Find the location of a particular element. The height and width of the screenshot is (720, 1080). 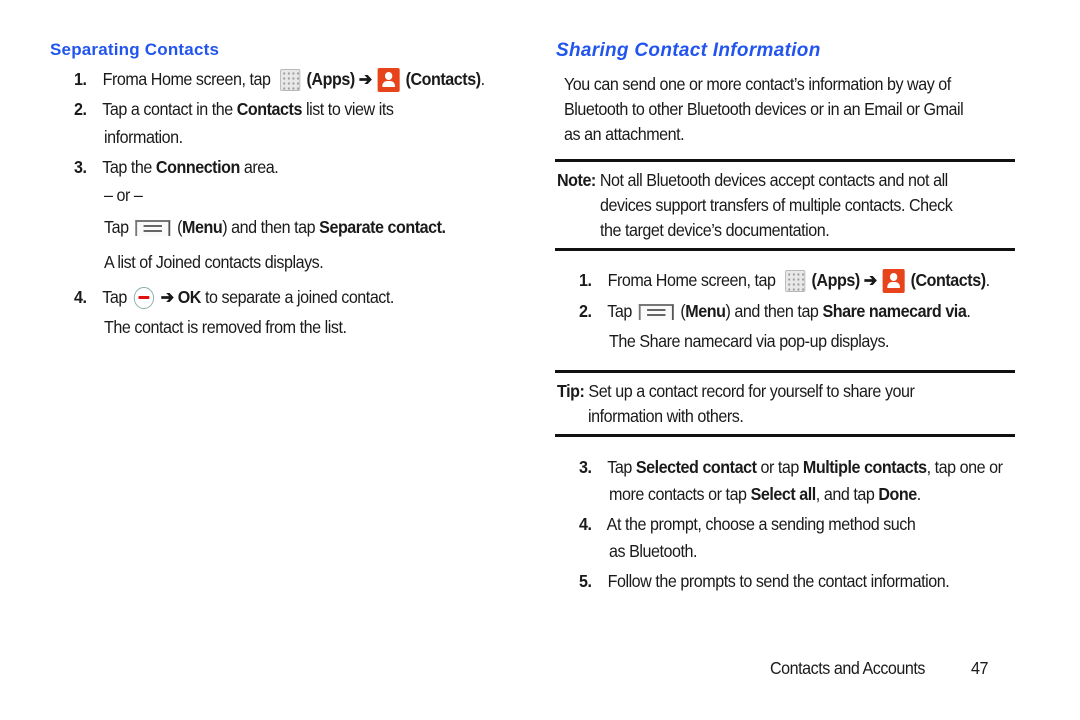

page-number: 47 is located at coordinates (979, 668).